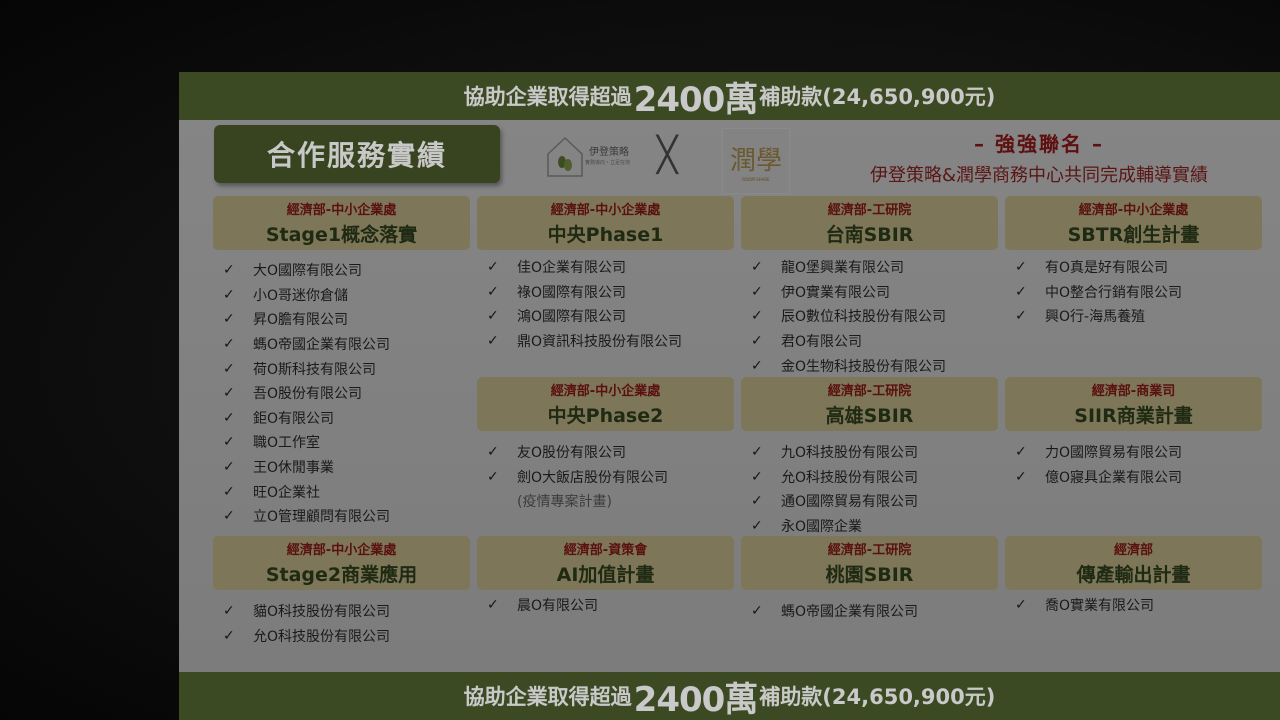 This screenshot has width=1280, height=720. I want to click on program-name: SBTR創生計畫, so click(1133, 235).